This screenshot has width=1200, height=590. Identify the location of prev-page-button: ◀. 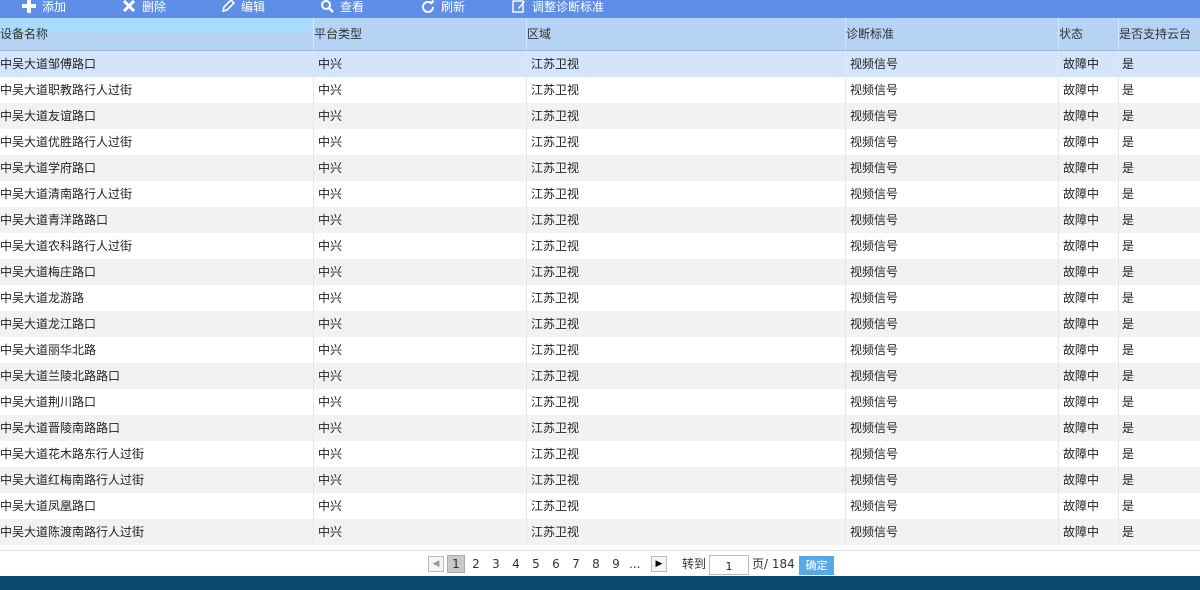
(436, 564).